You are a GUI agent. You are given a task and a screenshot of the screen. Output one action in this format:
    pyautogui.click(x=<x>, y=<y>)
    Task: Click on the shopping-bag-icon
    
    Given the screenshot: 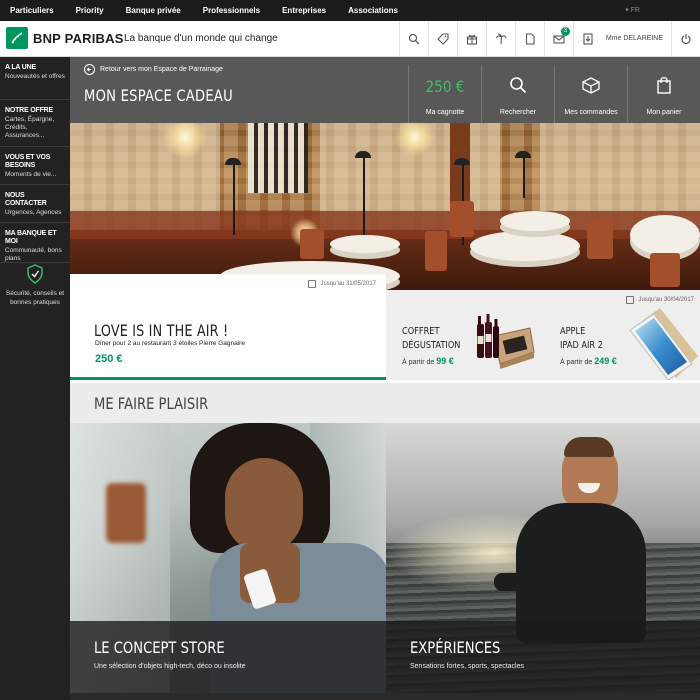 What is the action you would take?
    pyautogui.click(x=664, y=85)
    